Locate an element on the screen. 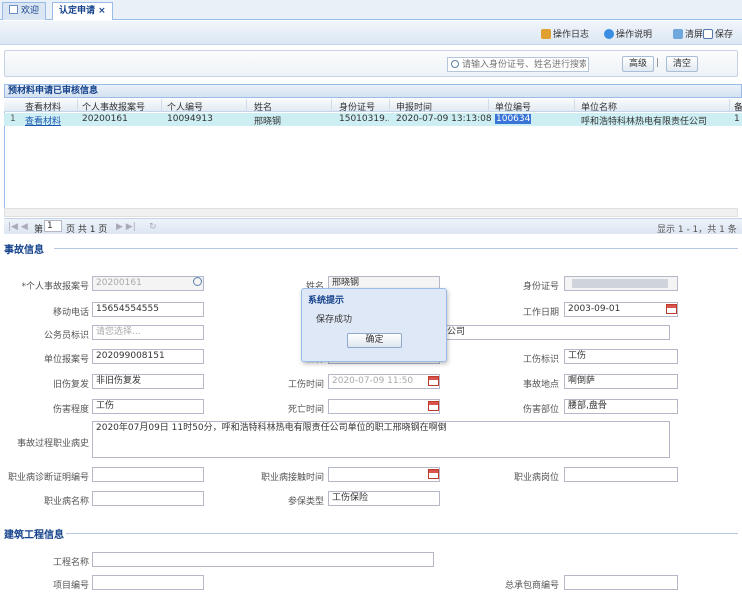 The height and width of the screenshot is (600, 742). project-name-label: 工程名称 is located at coordinates (70, 563).